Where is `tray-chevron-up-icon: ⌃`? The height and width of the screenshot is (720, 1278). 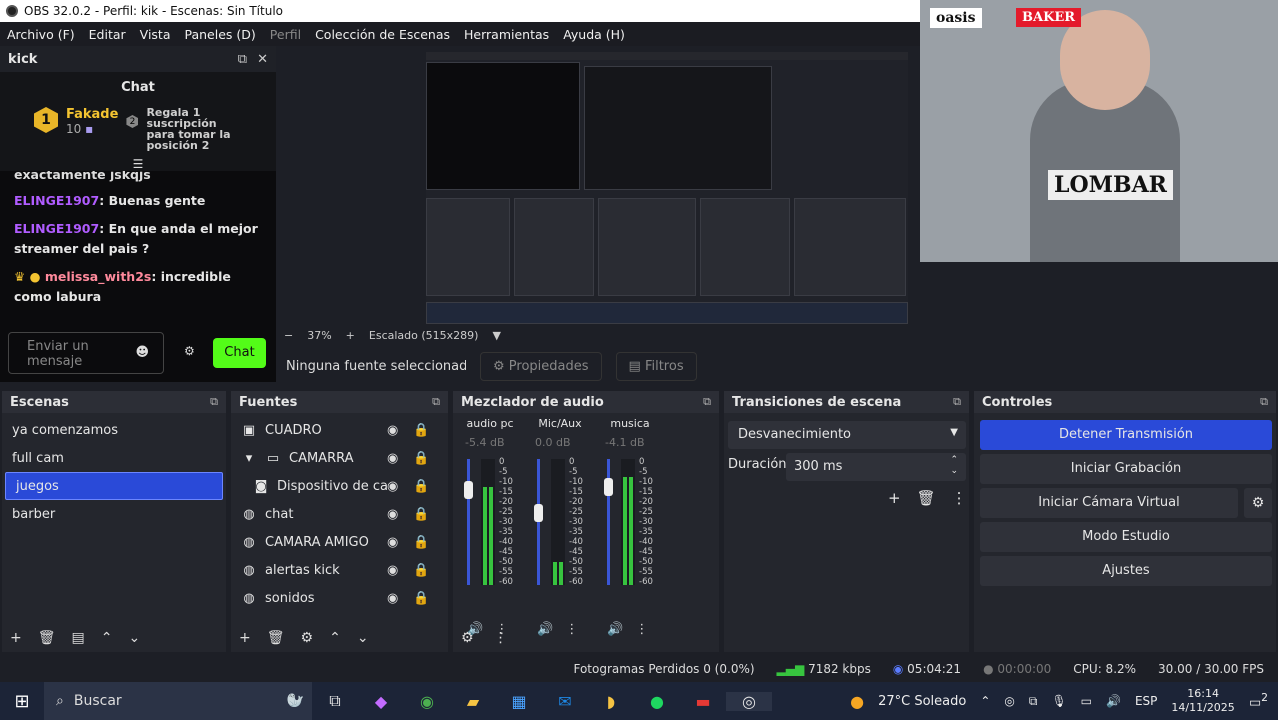 tray-chevron-up-icon: ⌃ is located at coordinates (985, 701).